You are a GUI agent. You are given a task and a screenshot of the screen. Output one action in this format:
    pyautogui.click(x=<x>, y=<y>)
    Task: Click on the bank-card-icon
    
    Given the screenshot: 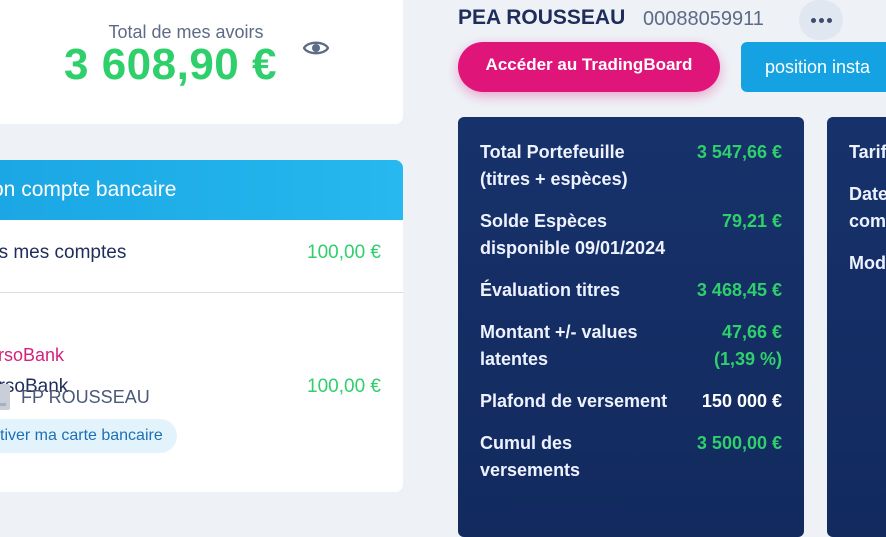 What is the action you would take?
    pyautogui.click(x=5, y=397)
    